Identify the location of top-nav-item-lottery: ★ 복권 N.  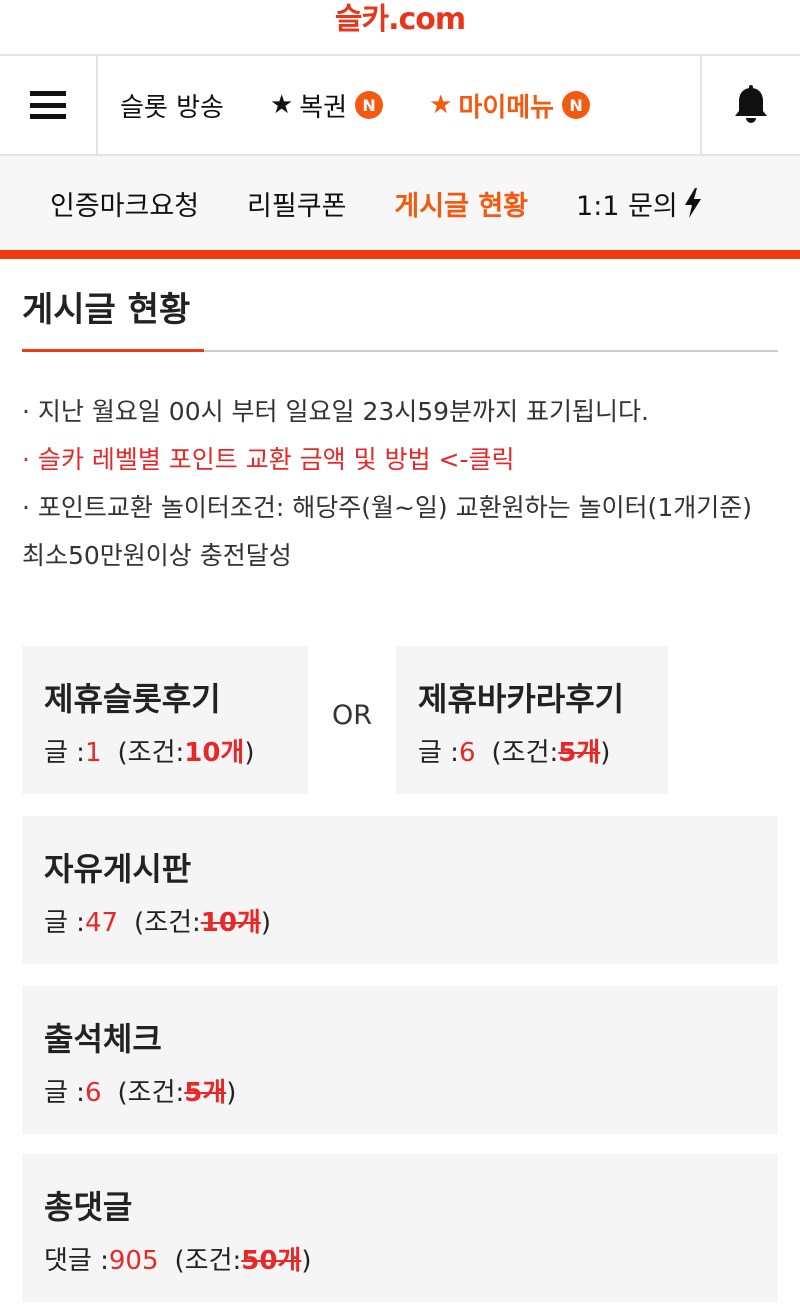
(326, 105).